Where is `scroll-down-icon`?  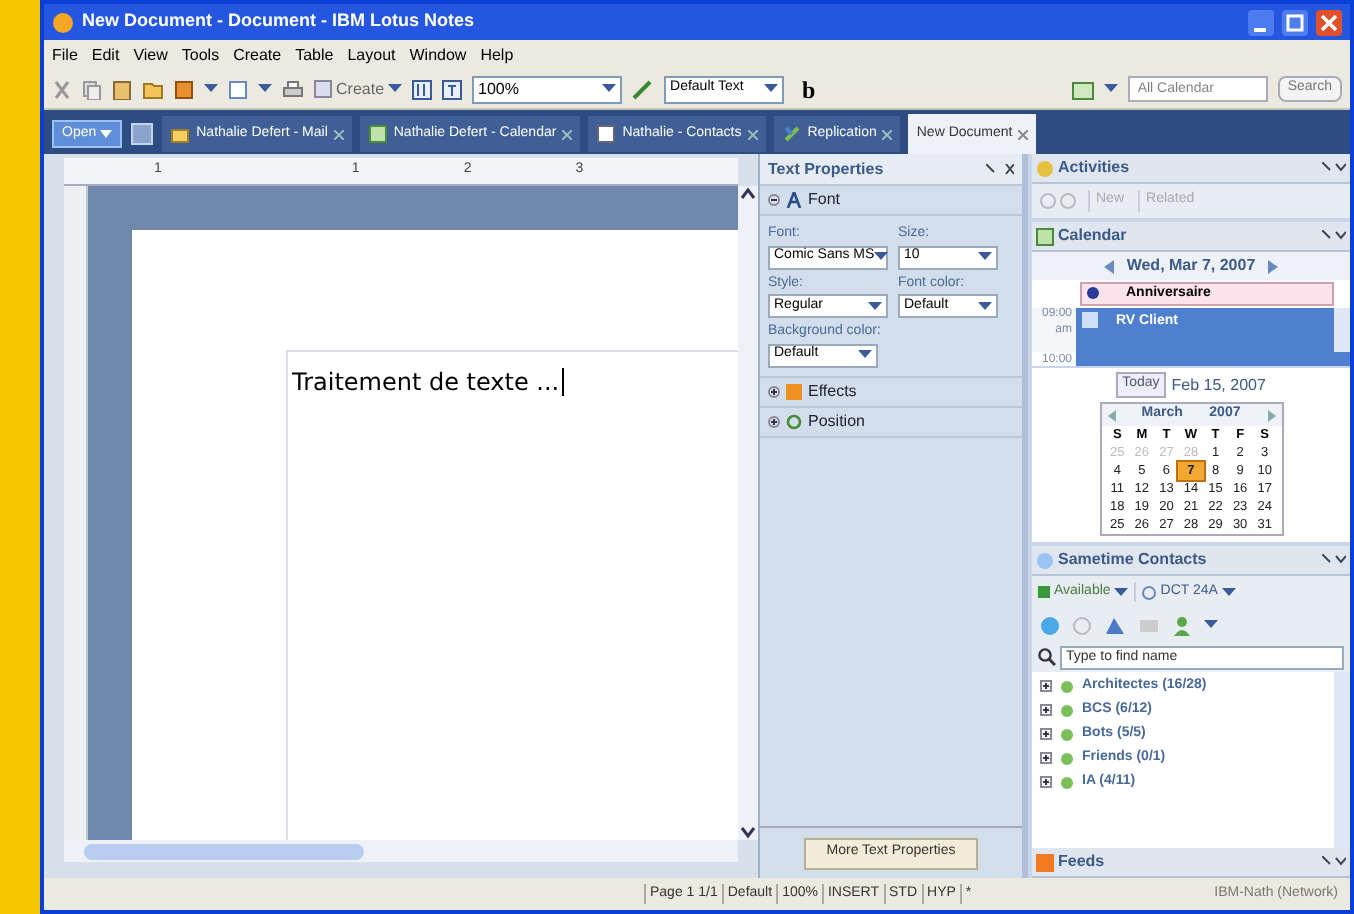
scroll-down-icon is located at coordinates (748, 832).